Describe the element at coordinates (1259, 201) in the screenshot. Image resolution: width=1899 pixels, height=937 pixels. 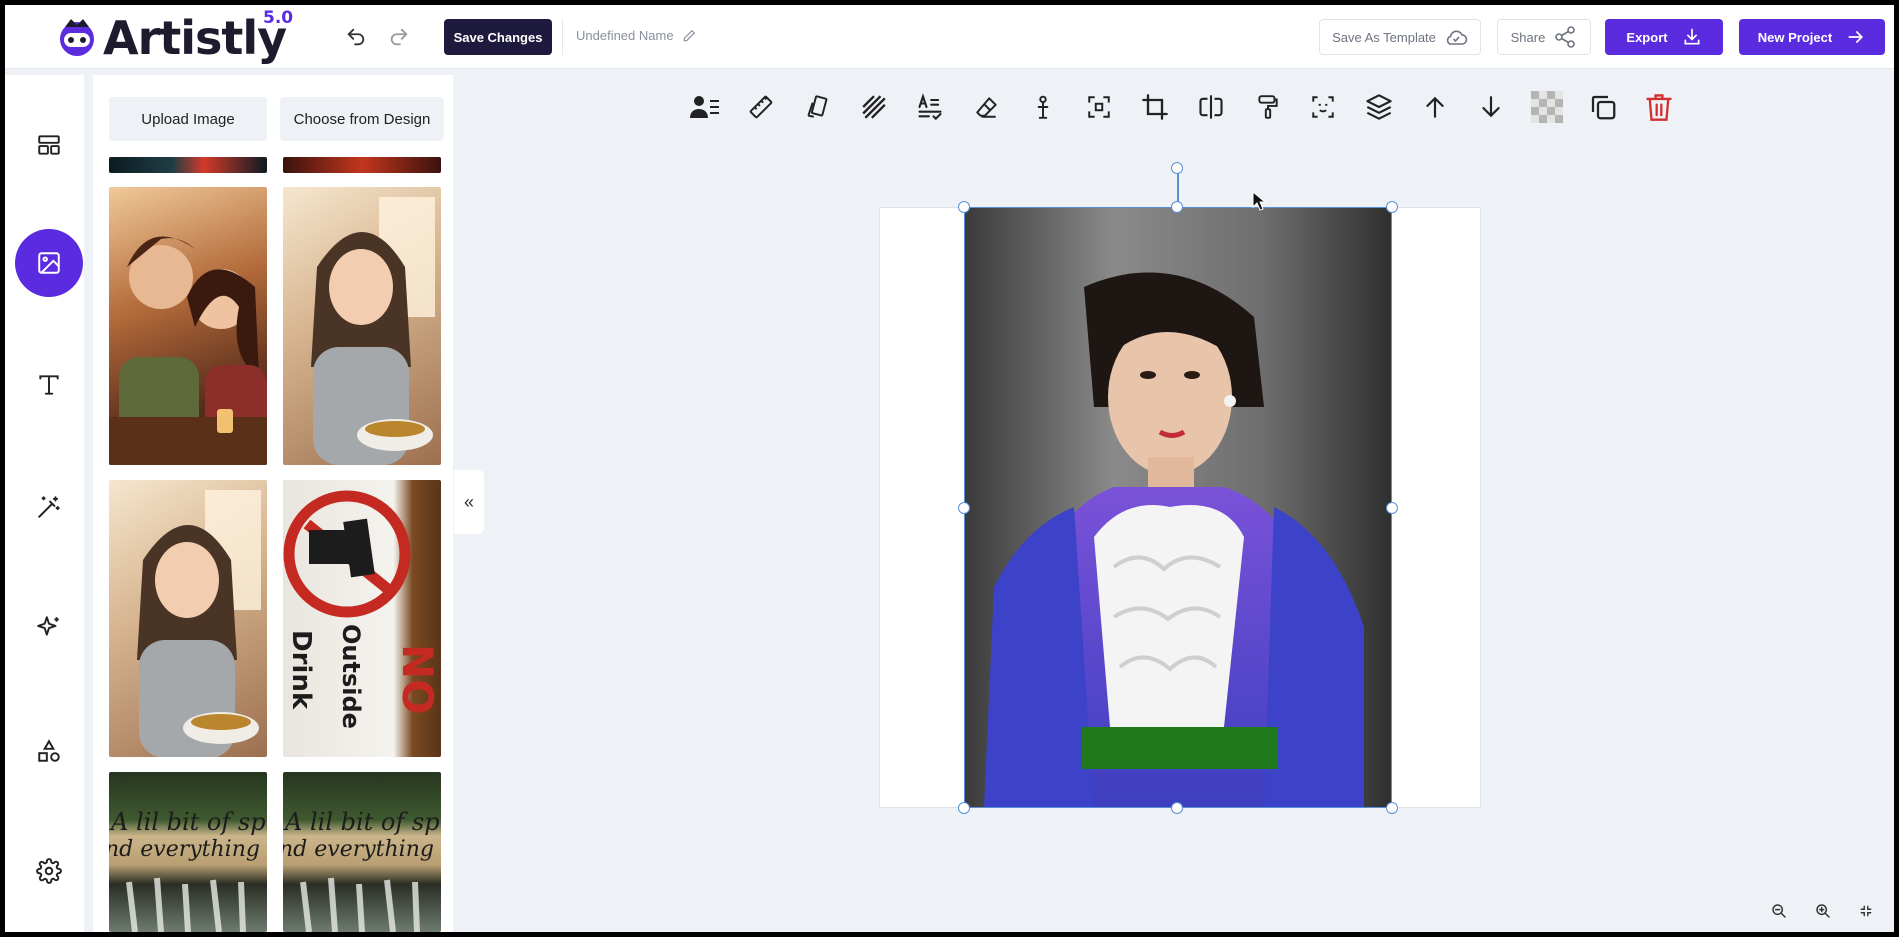
I see `mouse-cursor-icon` at that location.